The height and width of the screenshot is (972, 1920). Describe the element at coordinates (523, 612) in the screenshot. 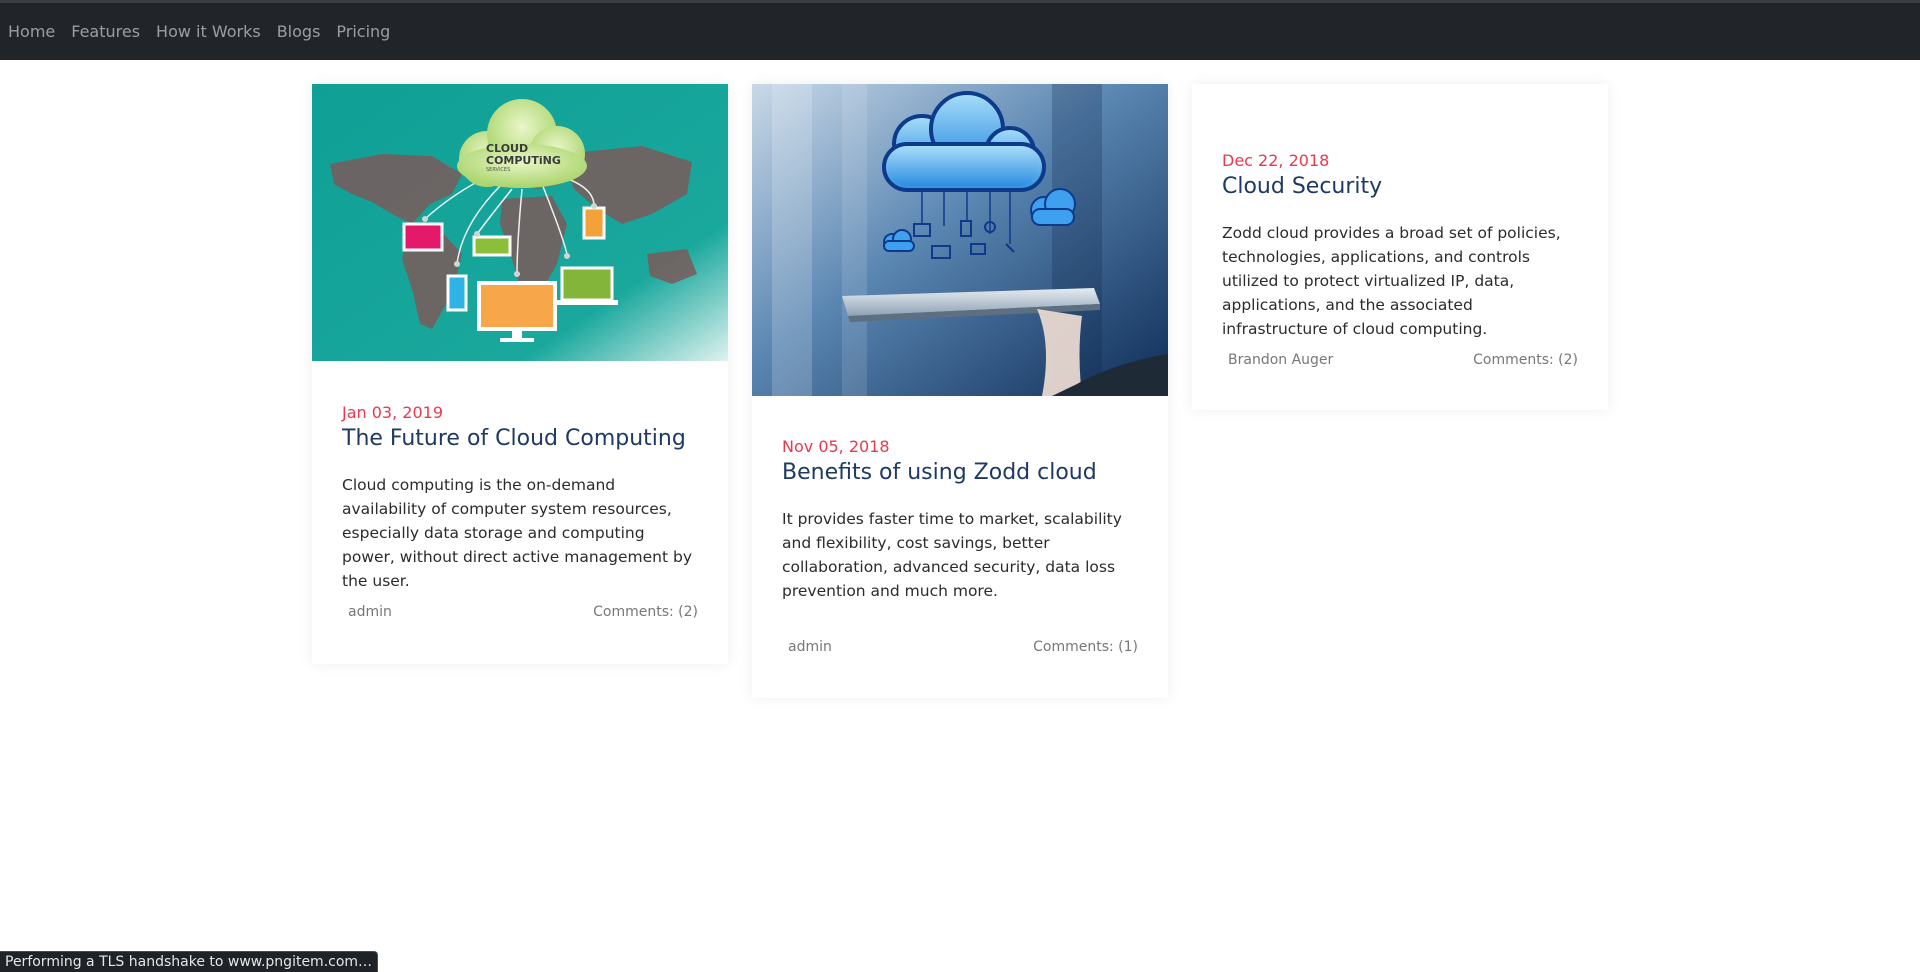

I see `post-meta: admin Comments: (2)` at that location.